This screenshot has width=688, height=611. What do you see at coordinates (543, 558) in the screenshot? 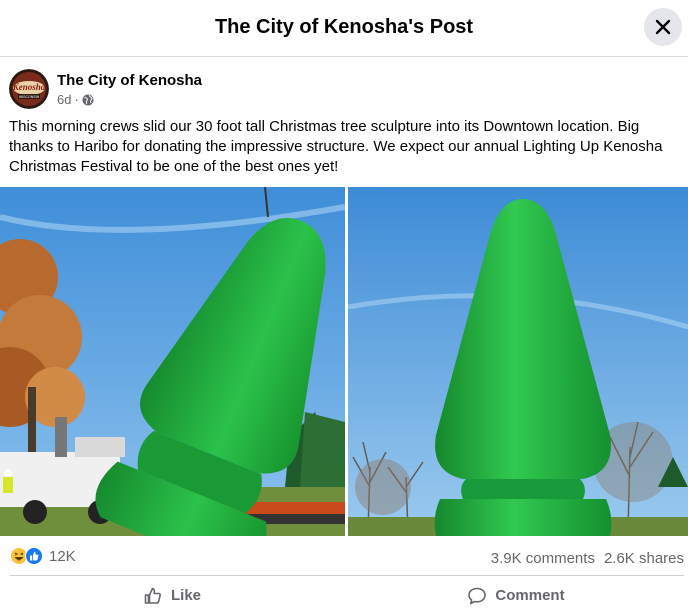
I see `comments-count: 3.9K comments` at bounding box center [543, 558].